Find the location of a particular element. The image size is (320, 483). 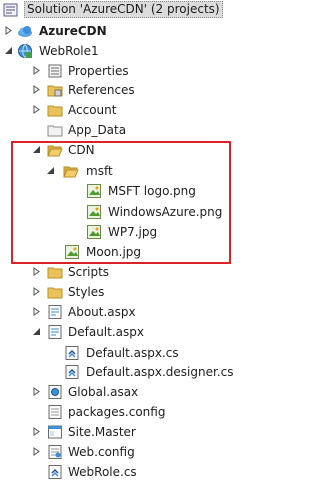

tree-row-cdn: CDN is located at coordinates (124, 150).